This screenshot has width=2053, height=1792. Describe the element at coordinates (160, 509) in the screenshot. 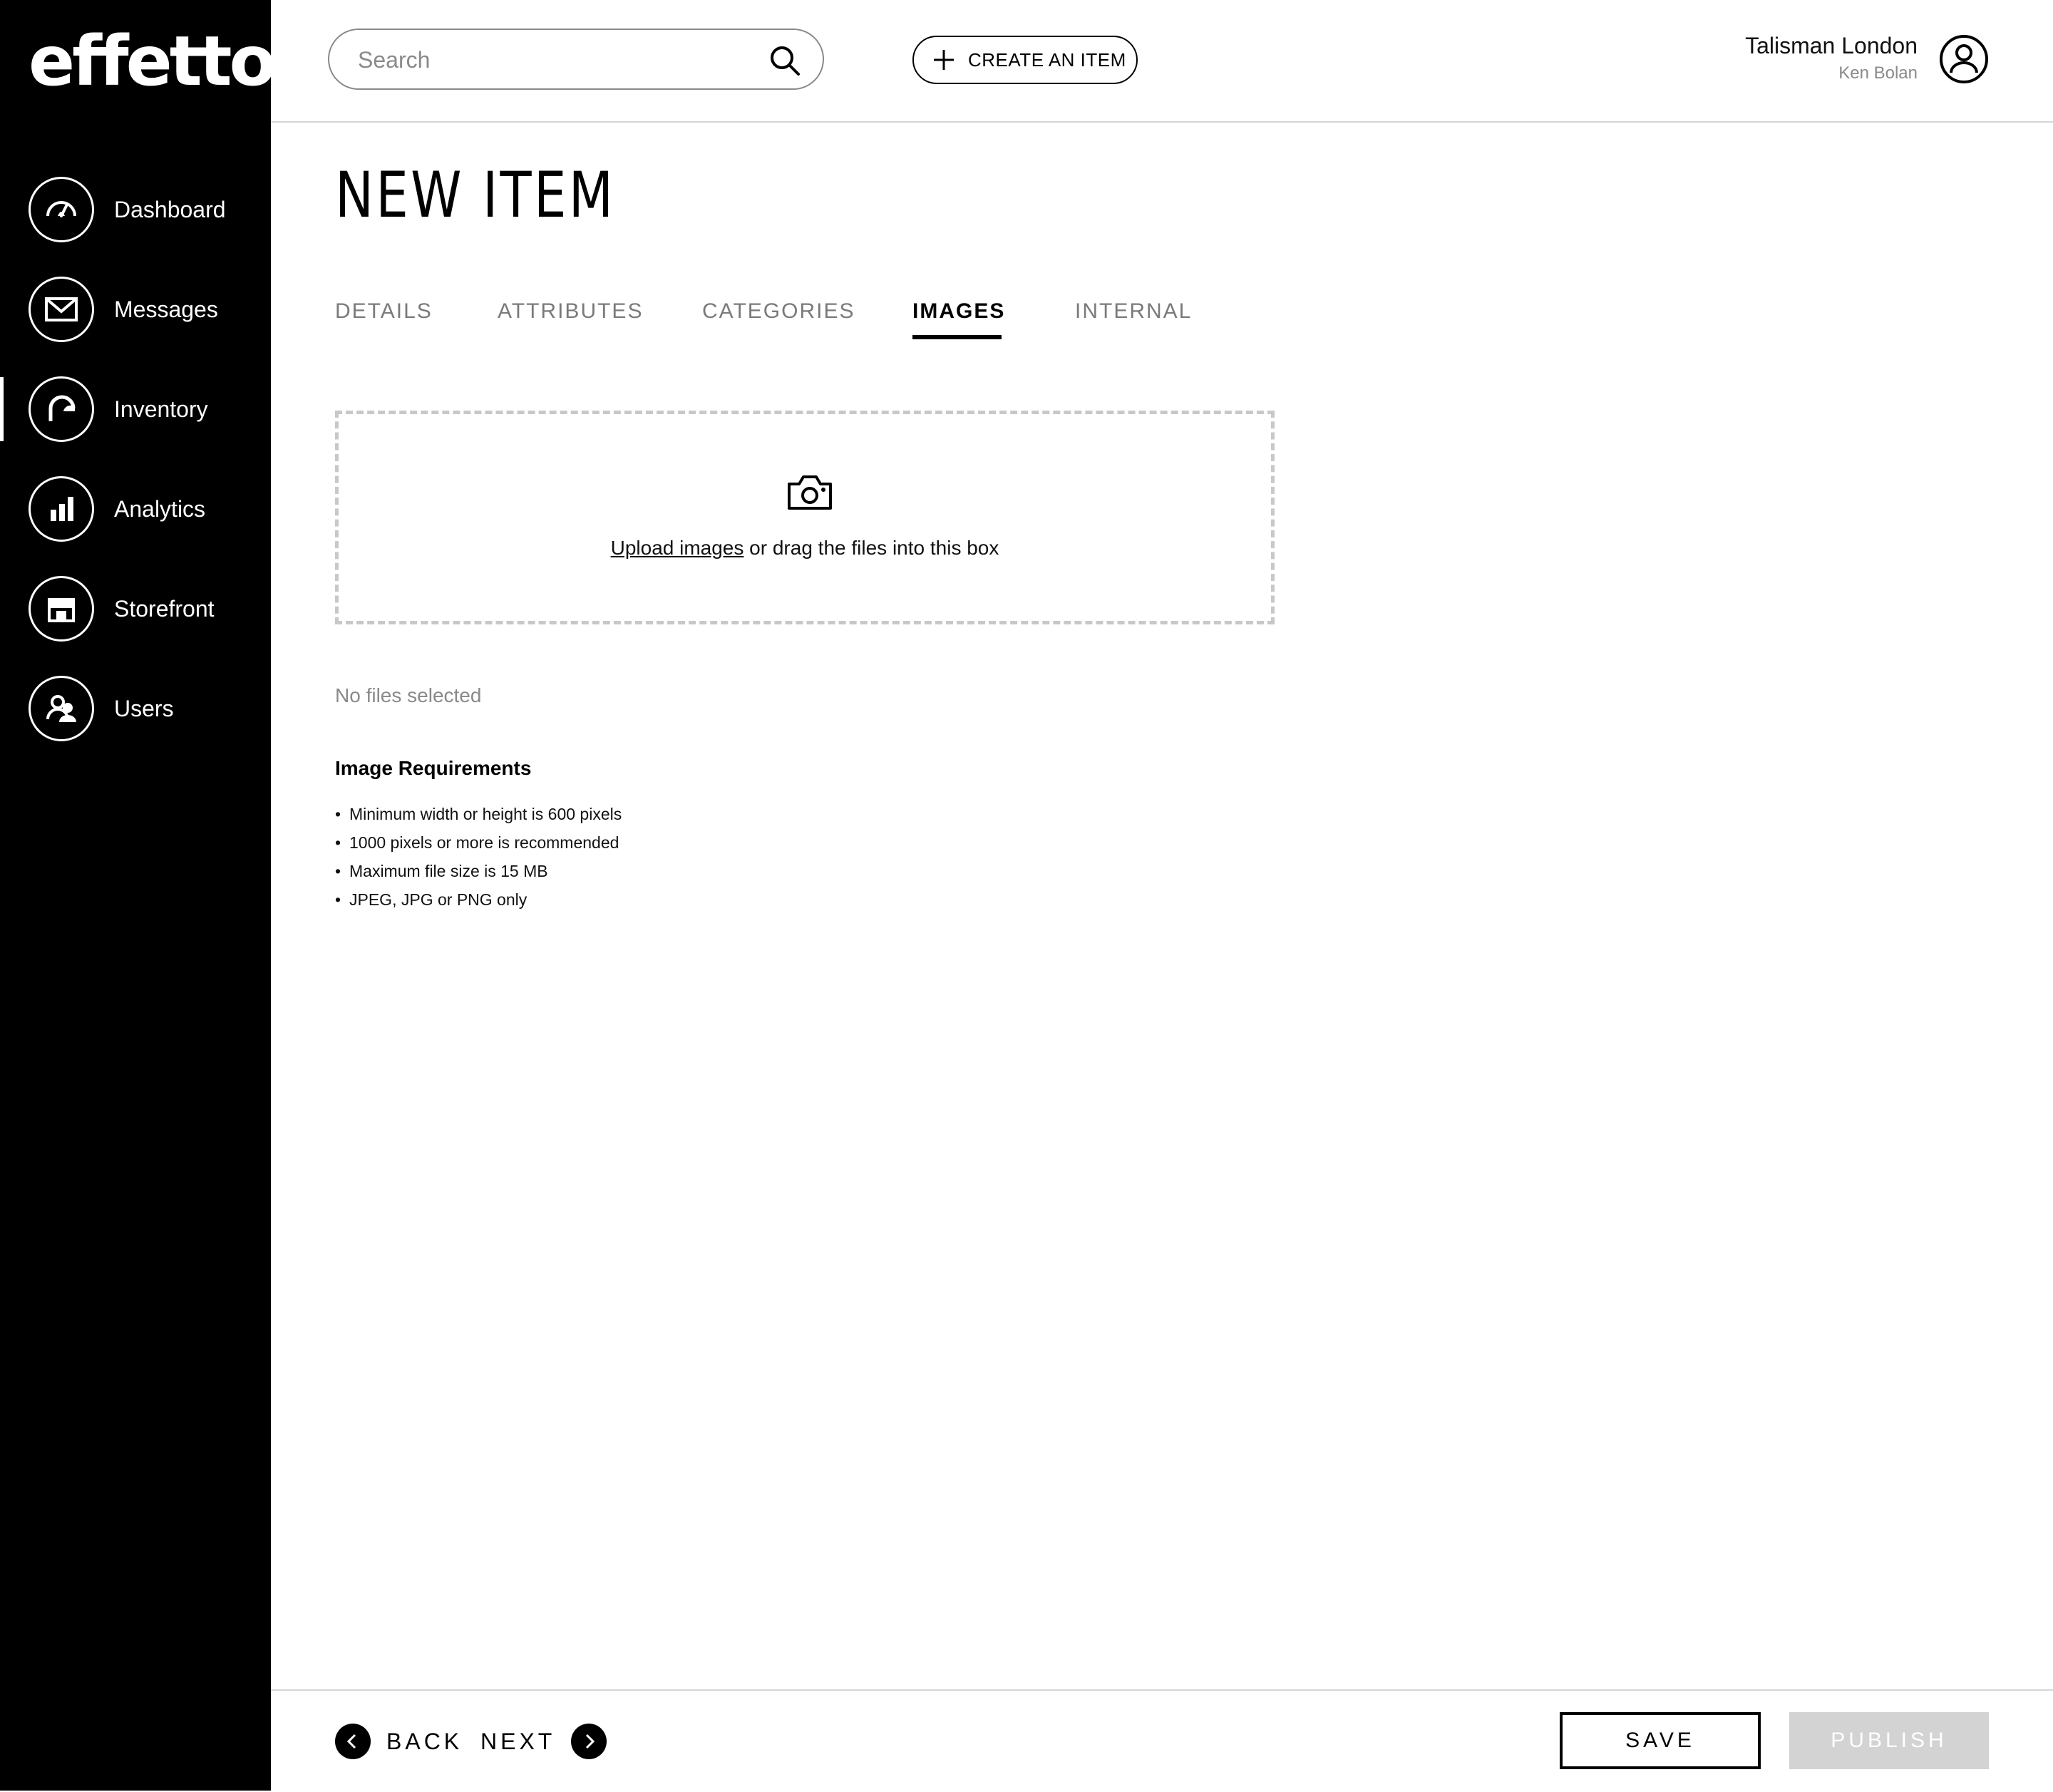

I see `sidebar-item-label: Analytics` at that location.